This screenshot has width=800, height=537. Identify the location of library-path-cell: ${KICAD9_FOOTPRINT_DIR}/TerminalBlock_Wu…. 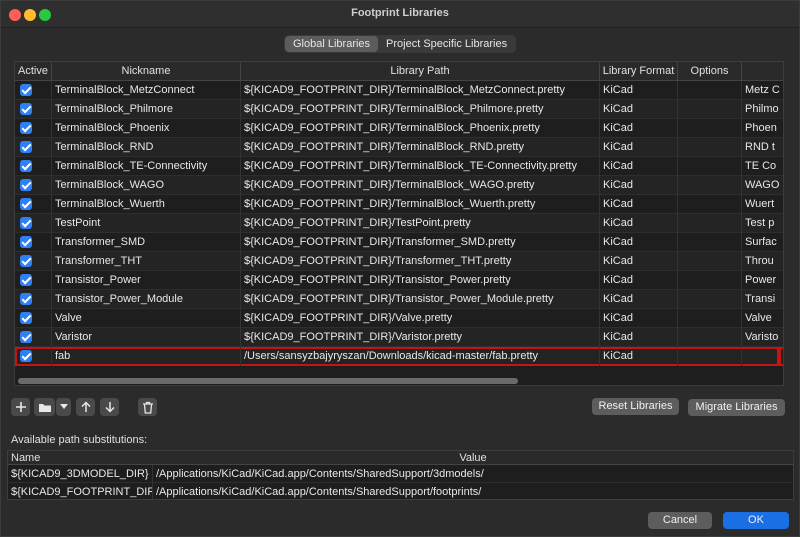
(420, 204).